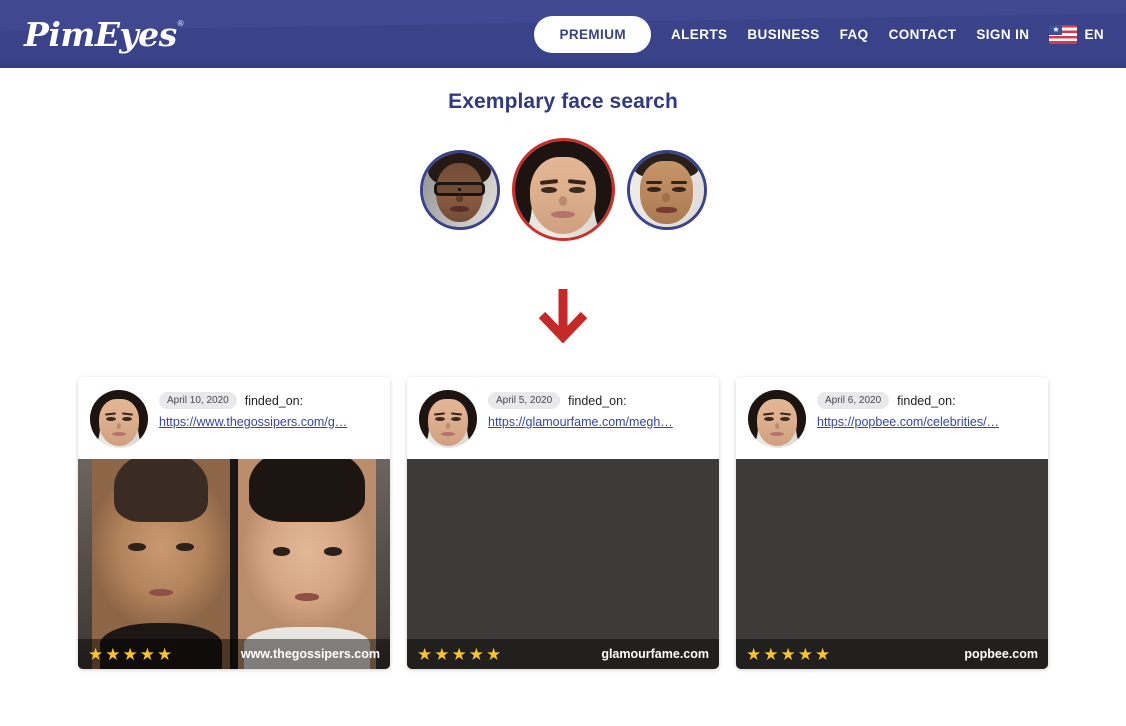 The width and height of the screenshot is (1126, 726). What do you see at coordinates (592, 34) in the screenshot?
I see `premium-button: PREMIUM` at bounding box center [592, 34].